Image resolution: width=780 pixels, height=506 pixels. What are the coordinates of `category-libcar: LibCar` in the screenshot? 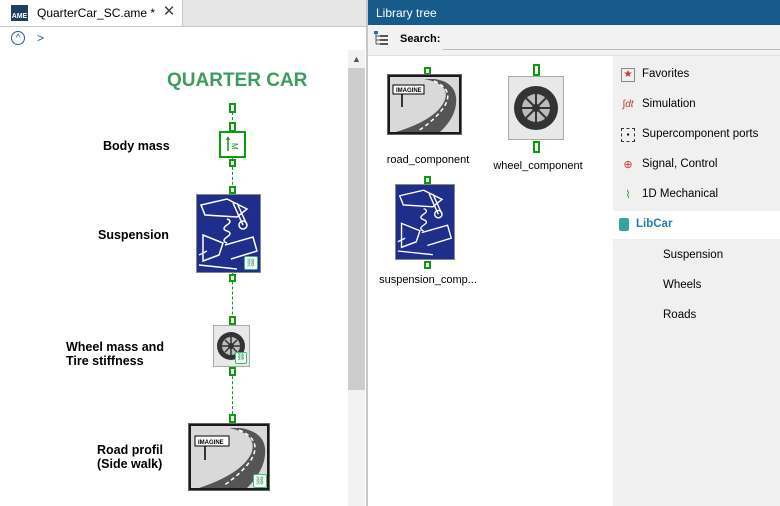 It's located at (696, 225).